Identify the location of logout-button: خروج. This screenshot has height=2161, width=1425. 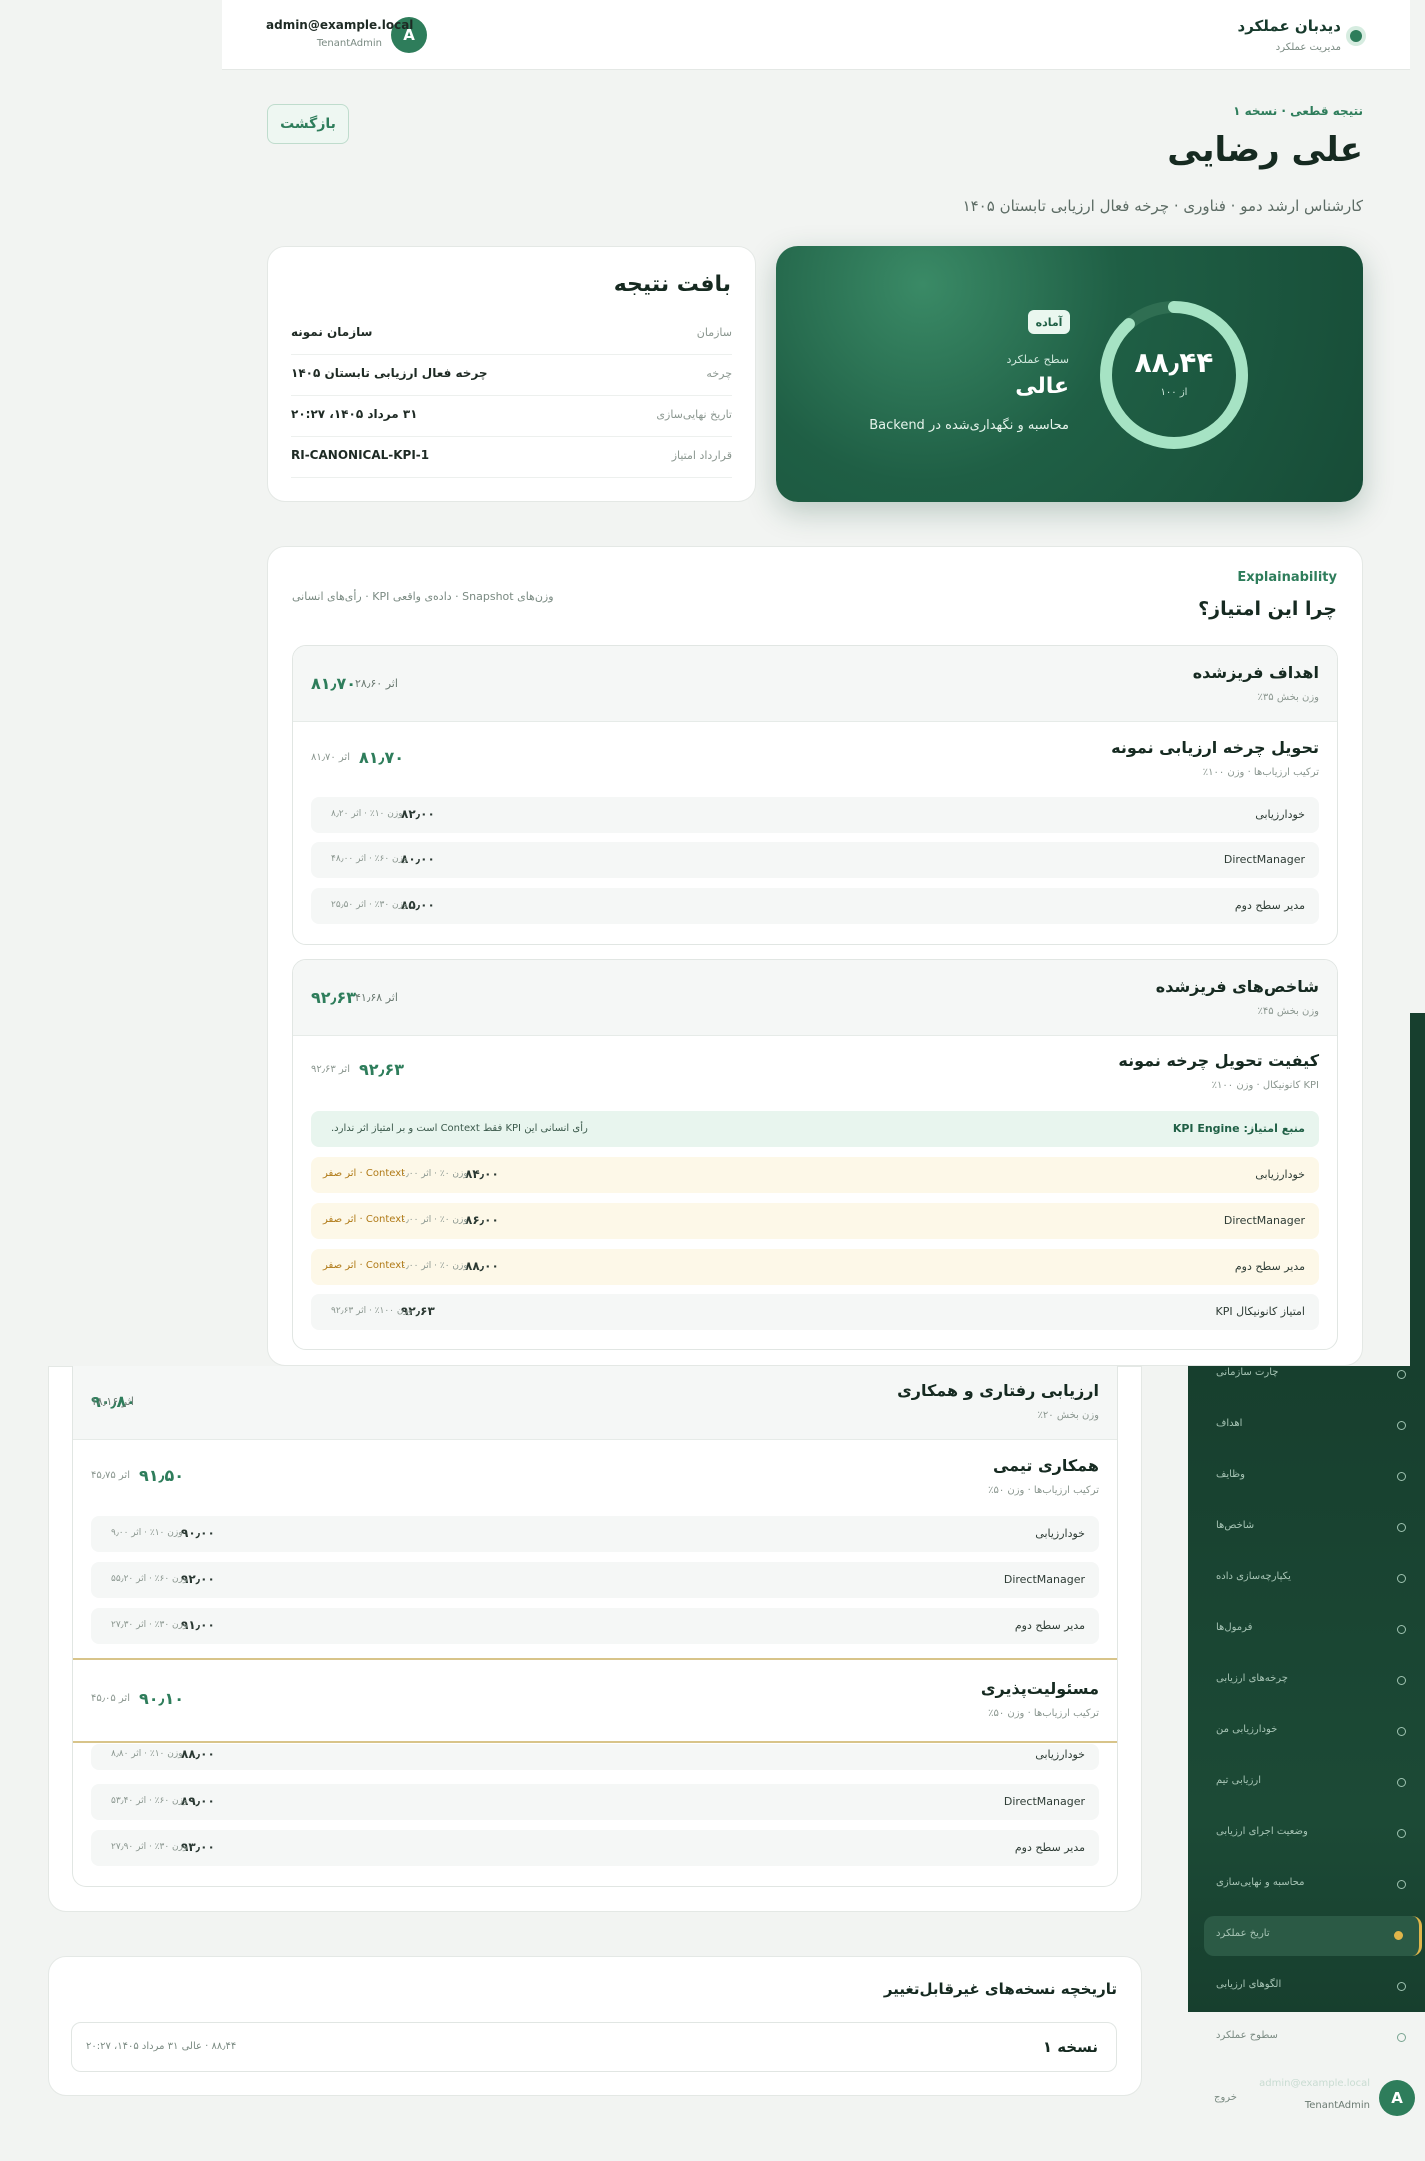
(1225, 2097).